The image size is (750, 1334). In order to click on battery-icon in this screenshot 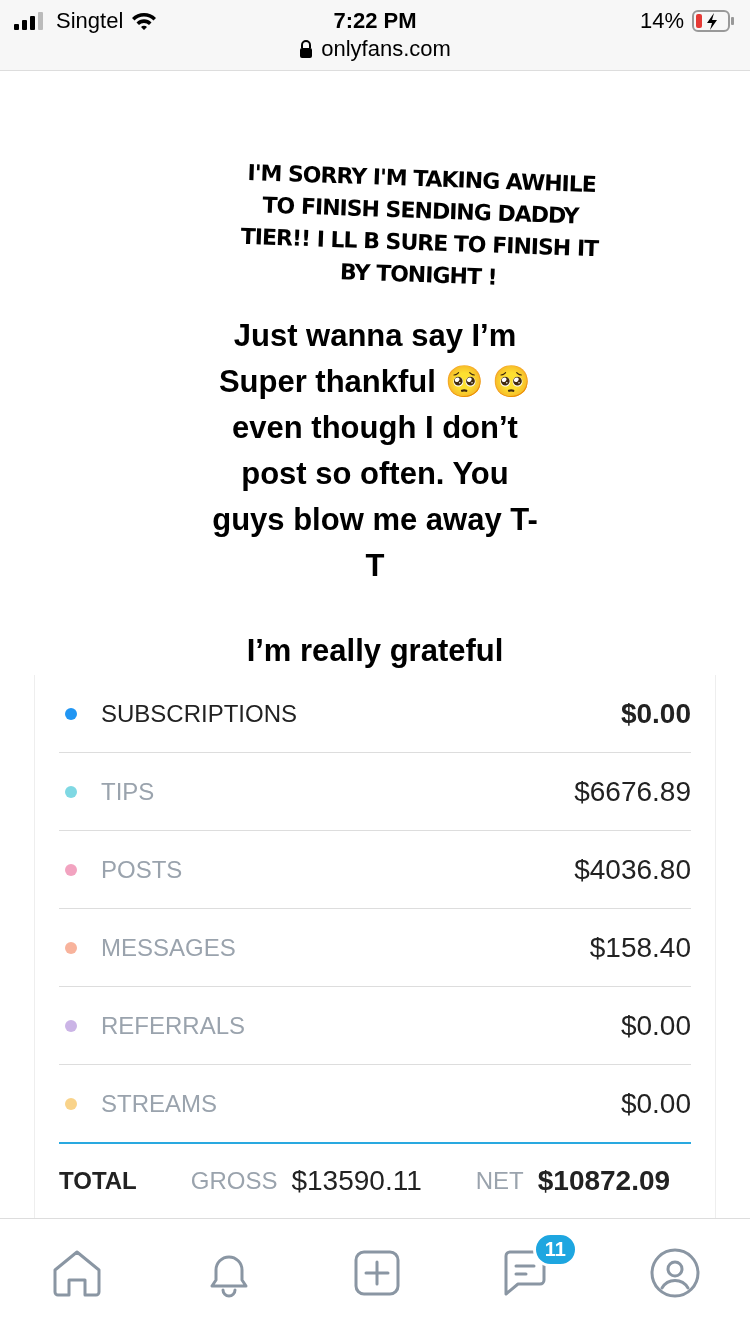, I will do `click(714, 21)`.